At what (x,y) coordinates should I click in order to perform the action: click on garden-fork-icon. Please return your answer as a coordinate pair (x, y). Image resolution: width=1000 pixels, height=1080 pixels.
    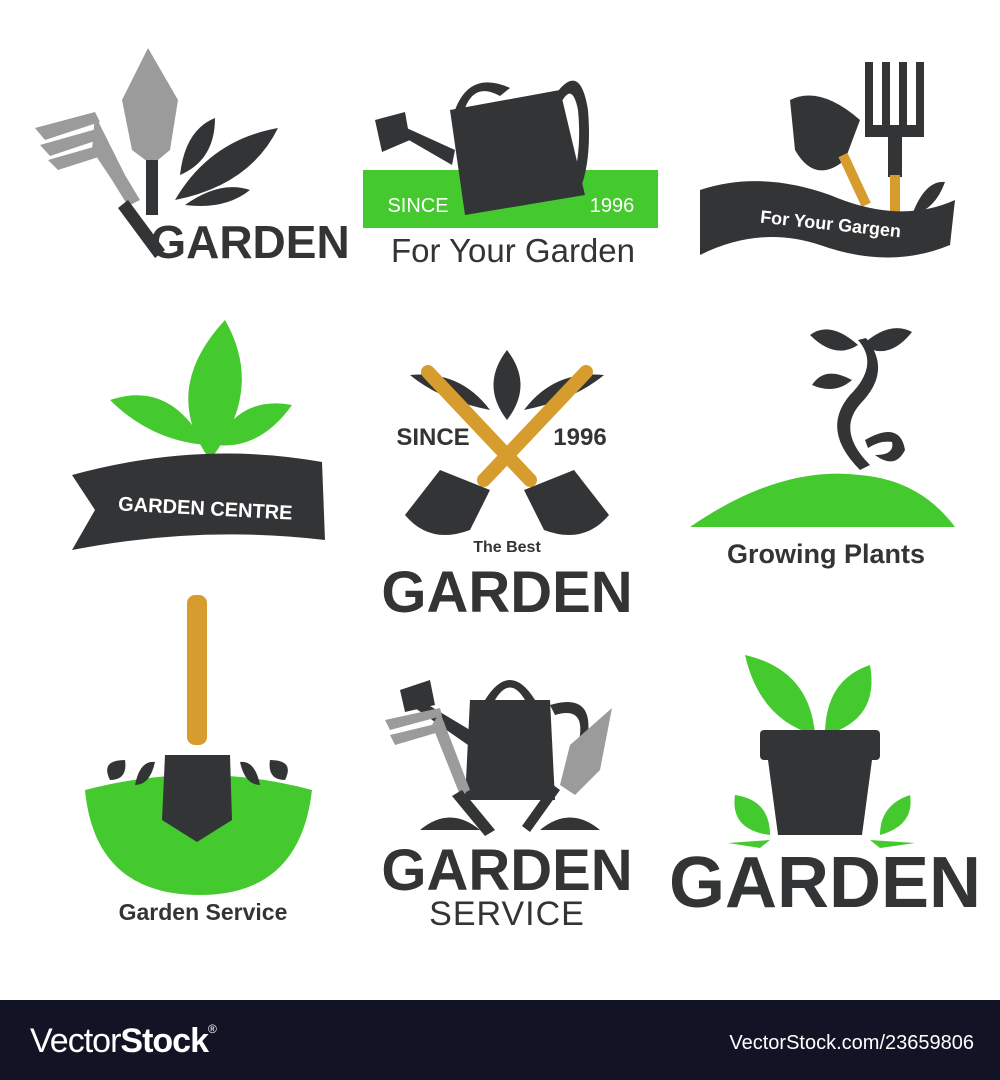
    Looking at the image, I should click on (894, 141).